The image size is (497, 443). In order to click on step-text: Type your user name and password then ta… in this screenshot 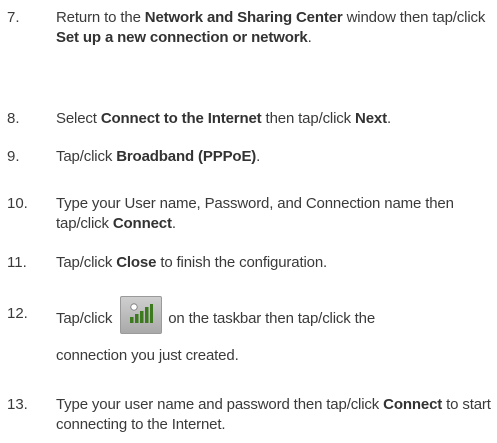, I will do `click(273, 414)`.